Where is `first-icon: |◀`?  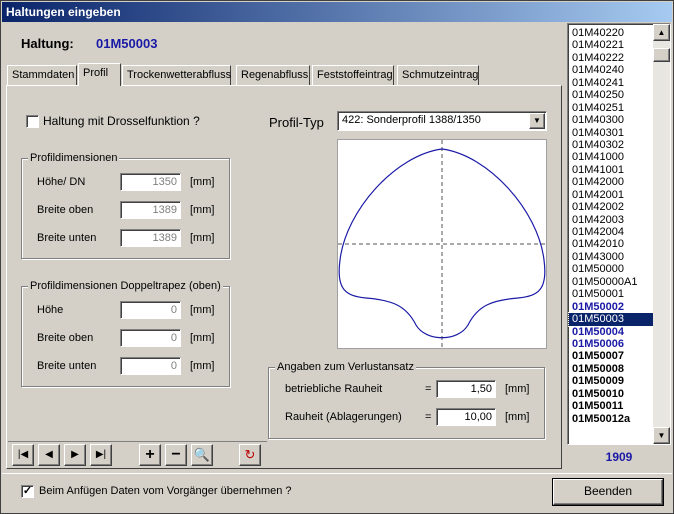
first-icon: |◀ is located at coordinates (23, 454).